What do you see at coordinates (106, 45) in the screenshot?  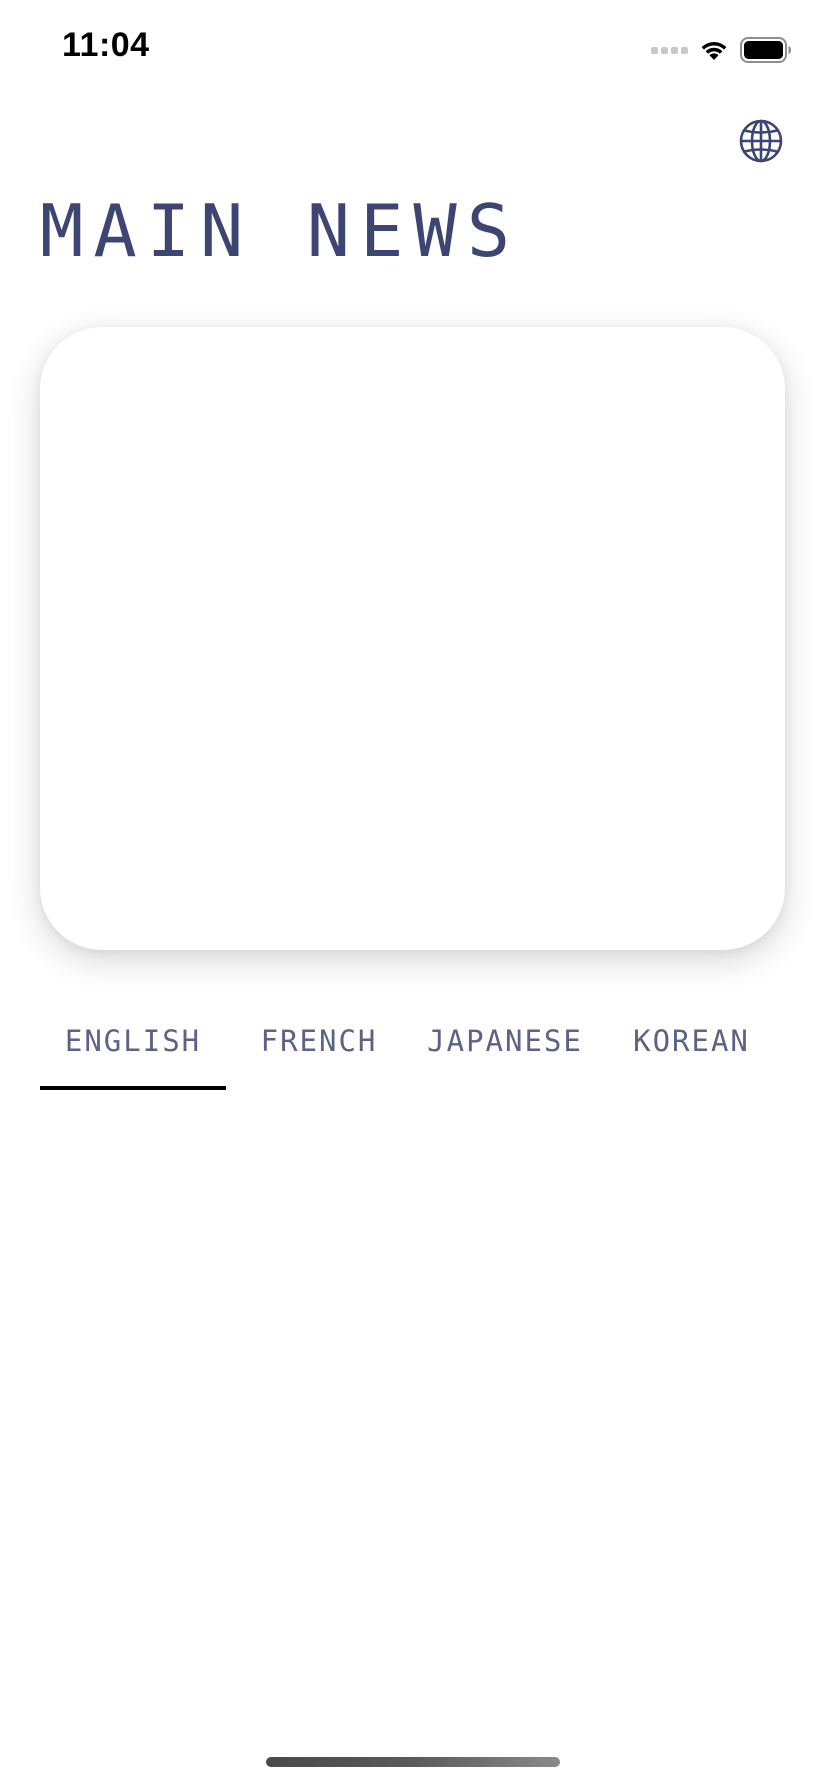 I see `status-time: 11:04` at bounding box center [106, 45].